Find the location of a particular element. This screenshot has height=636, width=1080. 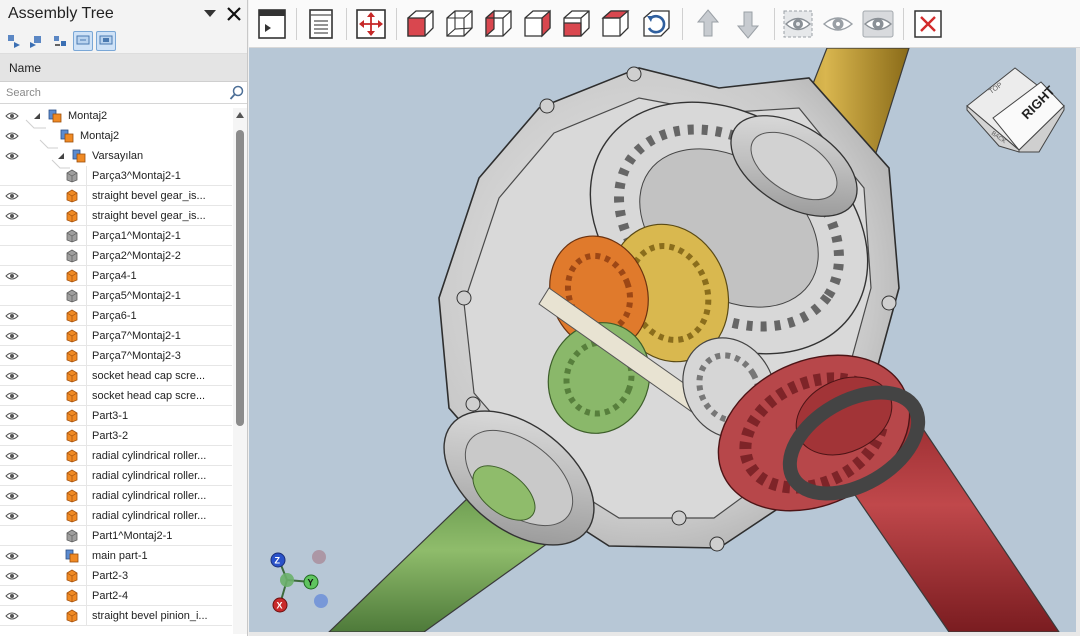

tree-row: main part-1 is located at coordinates (116, 556).